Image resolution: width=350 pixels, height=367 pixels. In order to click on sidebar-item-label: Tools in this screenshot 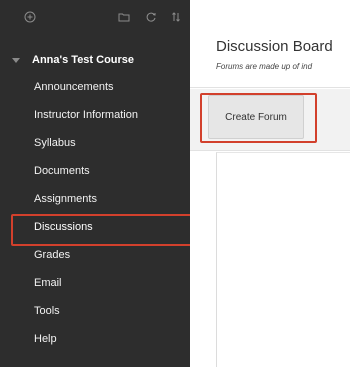, I will do `click(47, 311)`.